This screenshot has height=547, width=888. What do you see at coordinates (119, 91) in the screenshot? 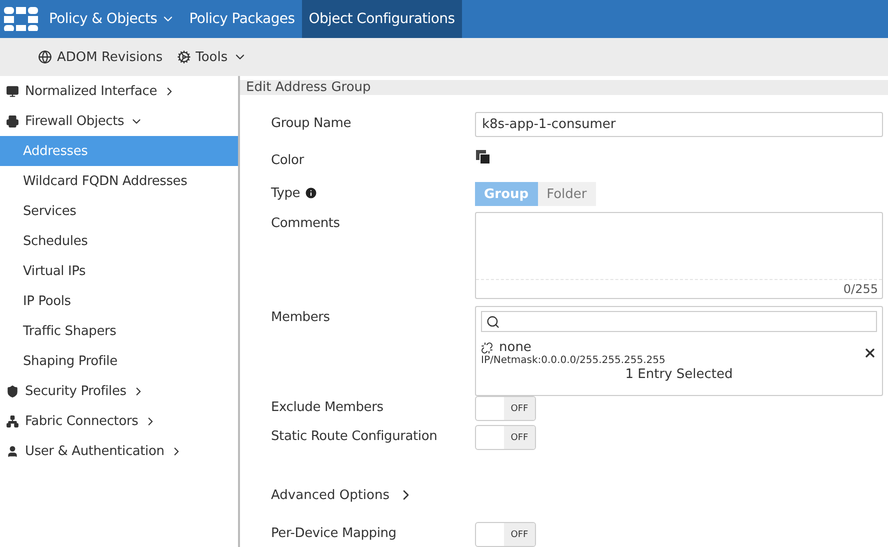
I see `sidebar-group: Normalized Interface` at bounding box center [119, 91].